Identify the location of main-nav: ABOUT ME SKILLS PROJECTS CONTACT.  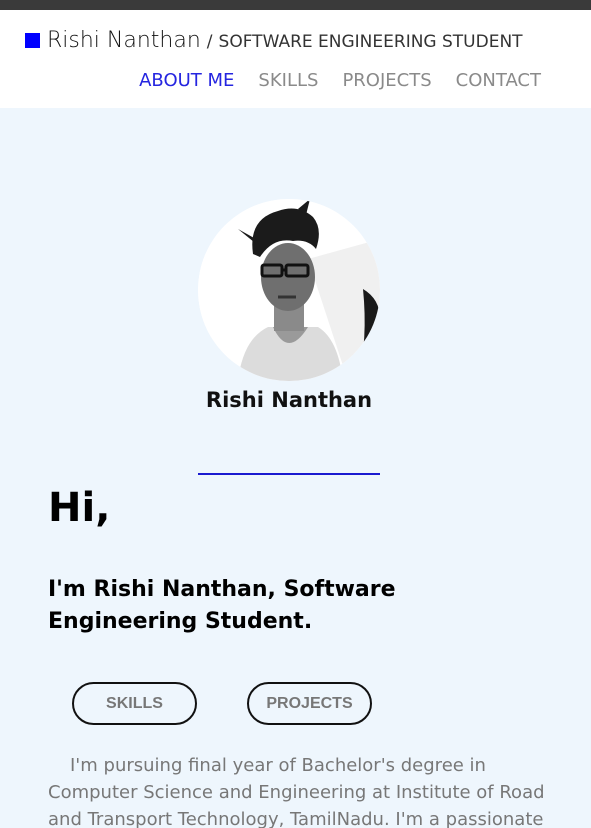
(328, 80).